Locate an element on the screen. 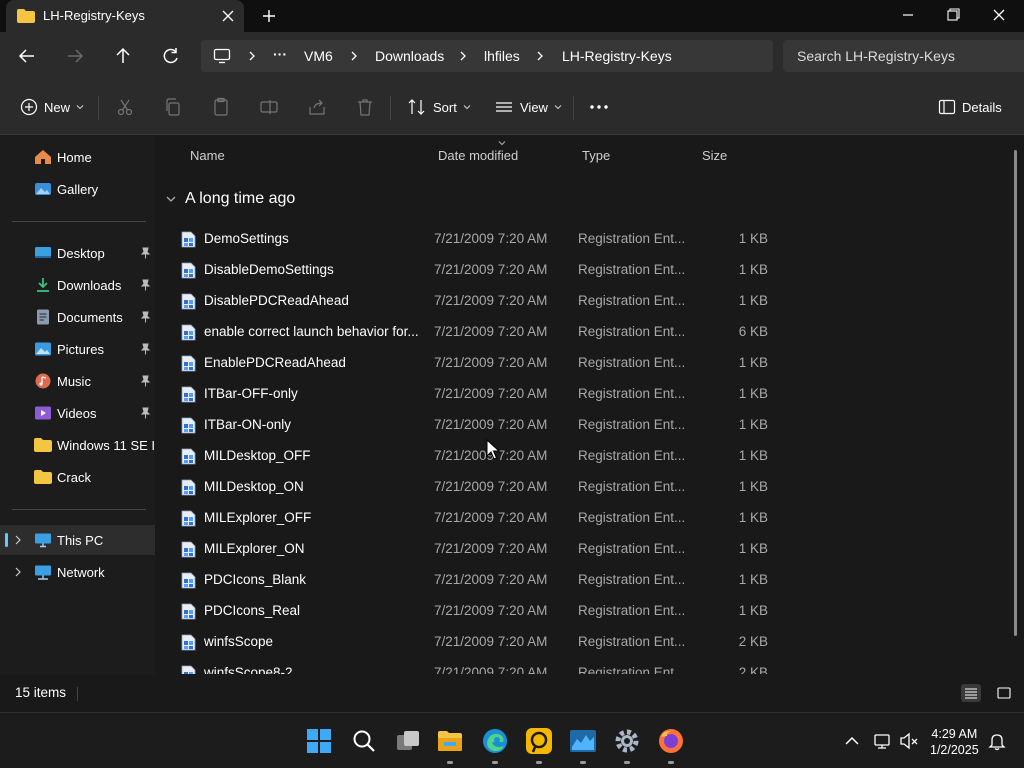 The height and width of the screenshot is (768, 1024). volume-muted-icon is located at coordinates (909, 741).